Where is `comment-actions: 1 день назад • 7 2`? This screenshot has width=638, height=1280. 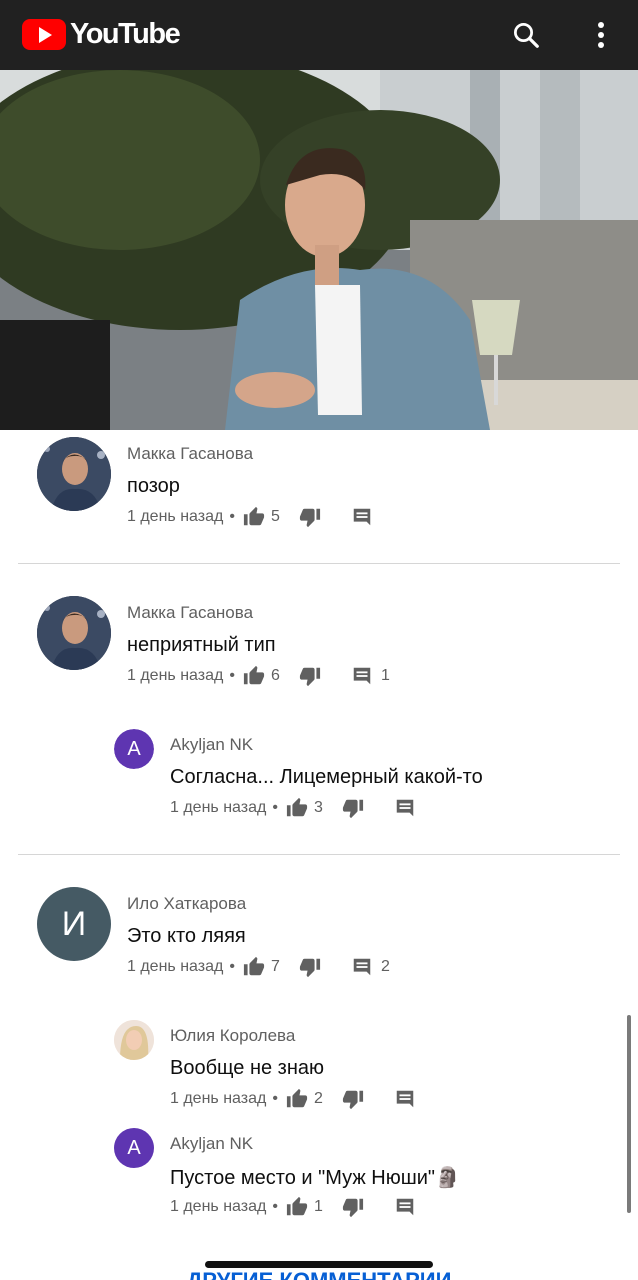
comment-actions: 1 день назад • 7 2 is located at coordinates (259, 967).